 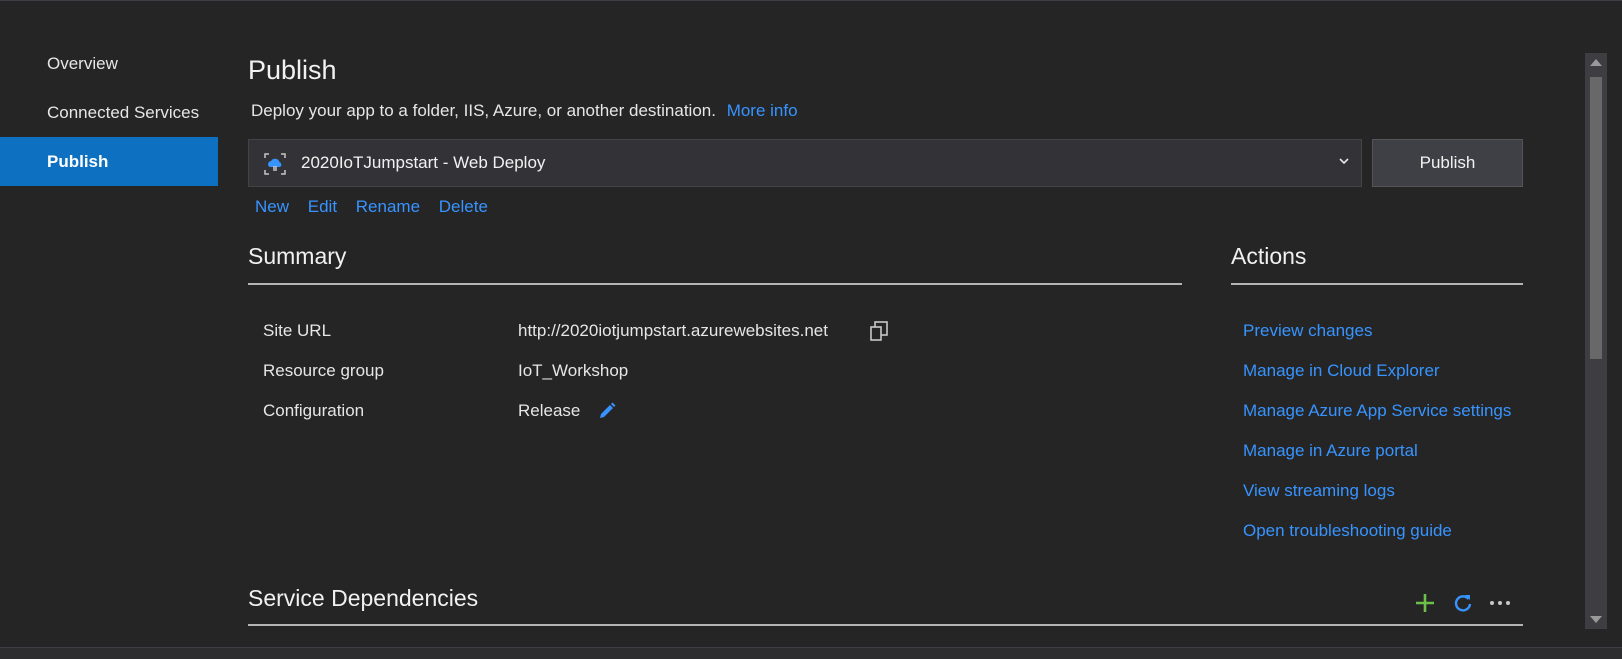 I want to click on actions-divider, so click(x=1377, y=284).